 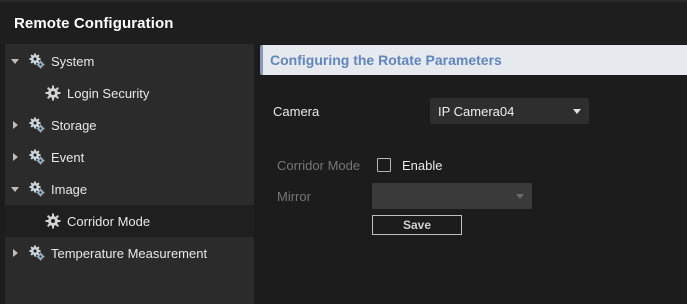 I want to click on camera-select: IP Camera04, so click(x=509, y=111).